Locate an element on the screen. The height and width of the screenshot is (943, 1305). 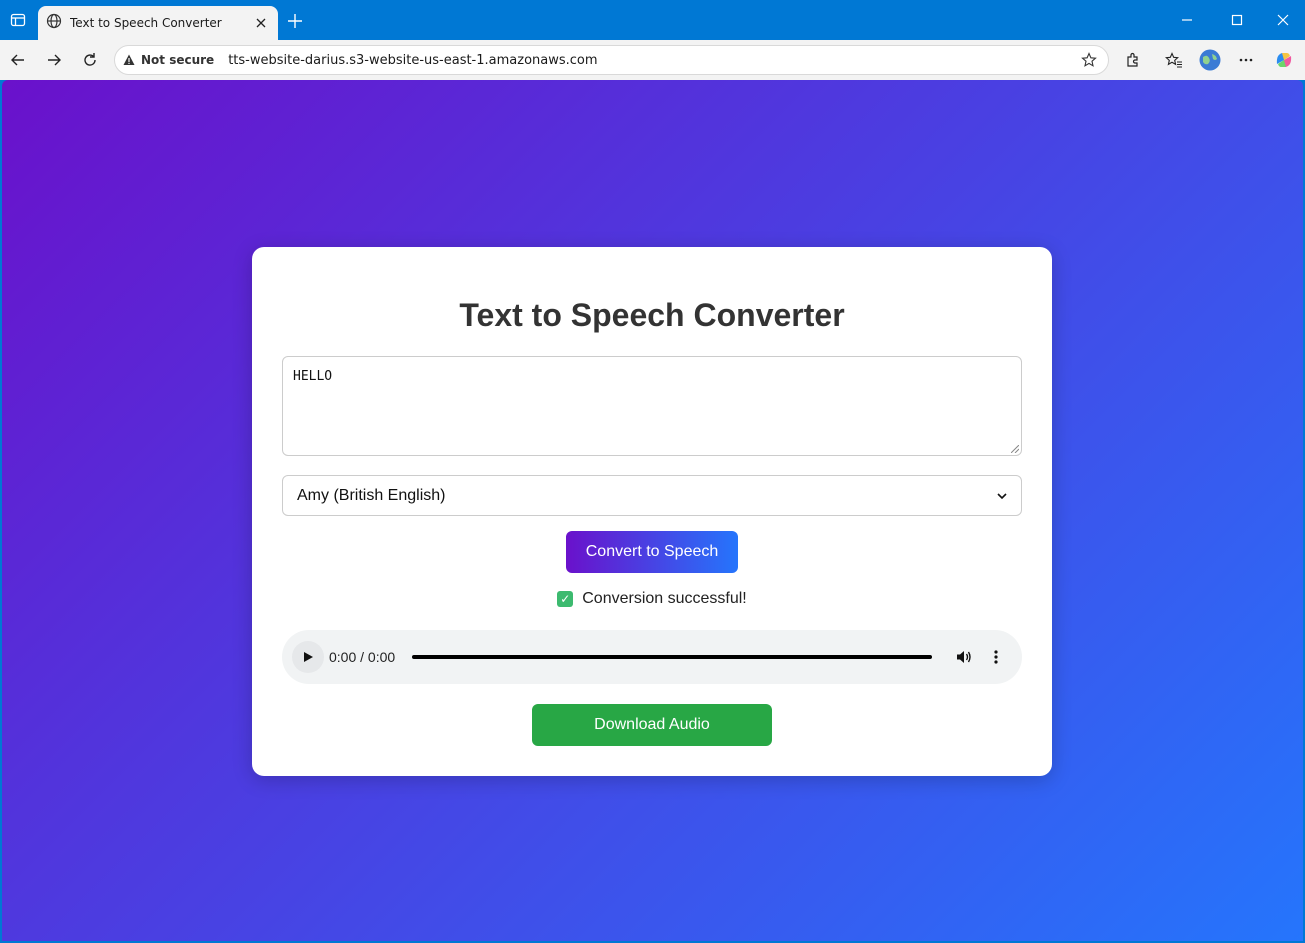
voice-select-value: Amy (British English) is located at coordinates (371, 495).